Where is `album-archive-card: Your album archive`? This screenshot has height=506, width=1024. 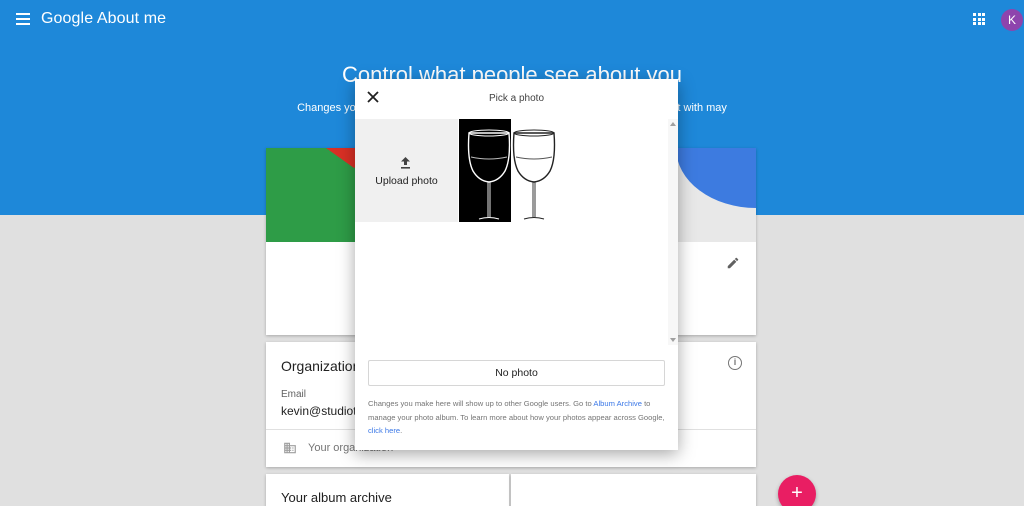
album-archive-card: Your album archive is located at coordinates (387, 490).